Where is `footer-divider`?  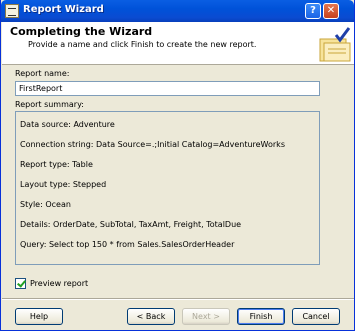 footer-divider is located at coordinates (178, 299).